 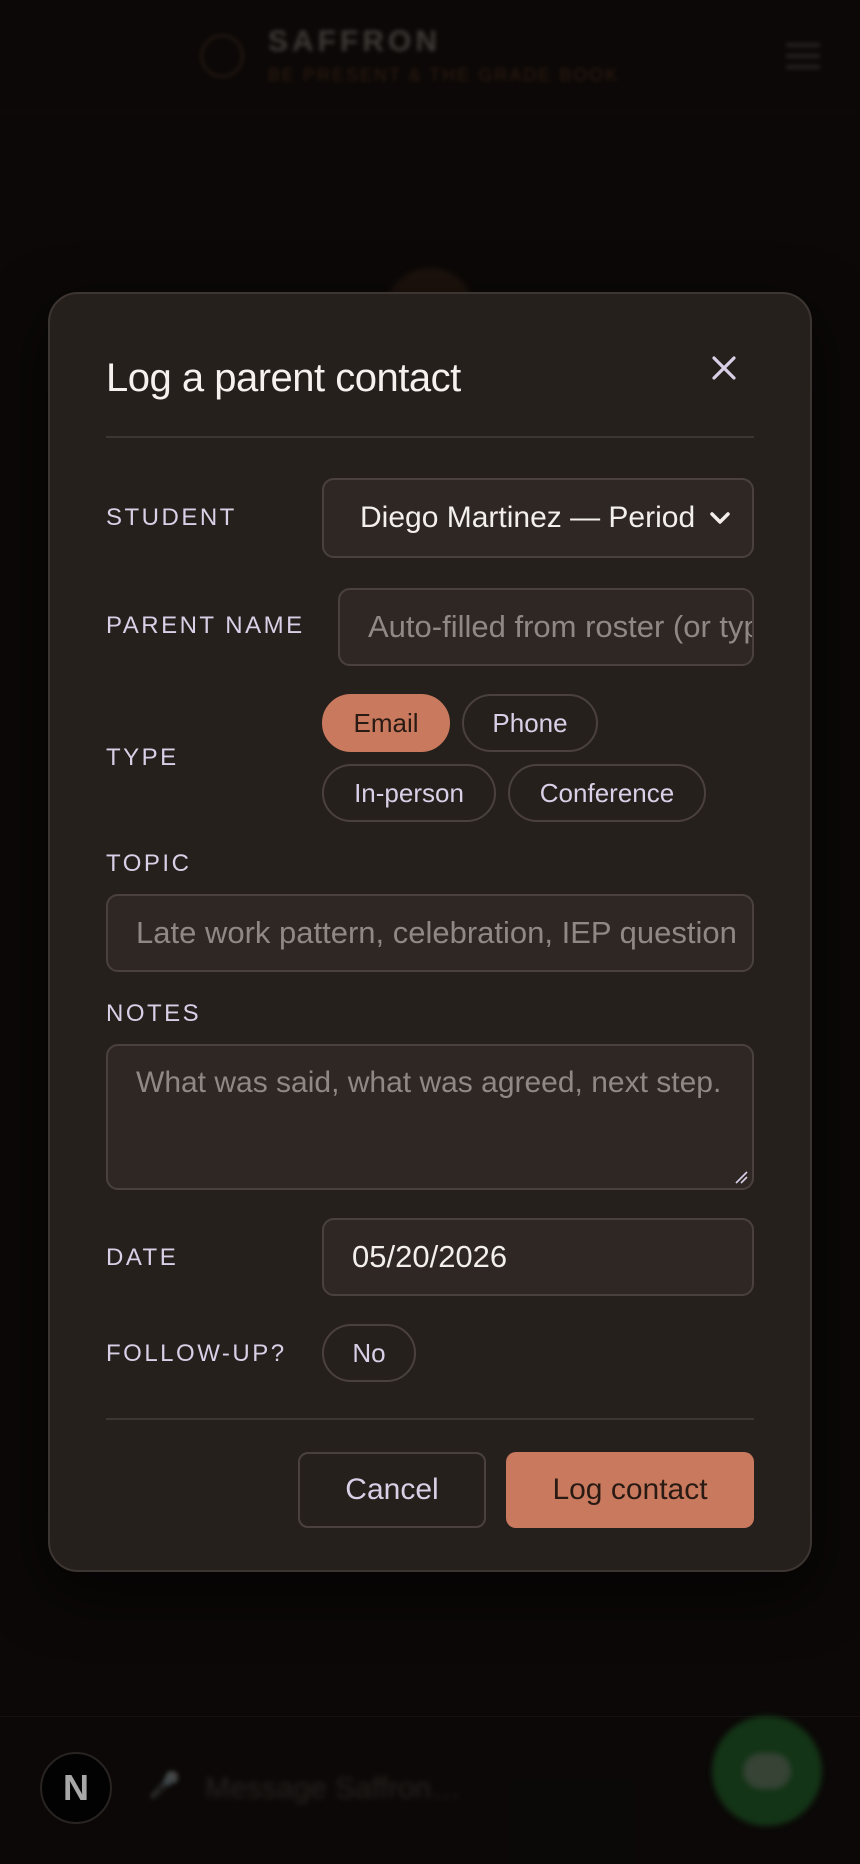 I want to click on student-select-value: Diego Martinez — Period, so click(x=528, y=517).